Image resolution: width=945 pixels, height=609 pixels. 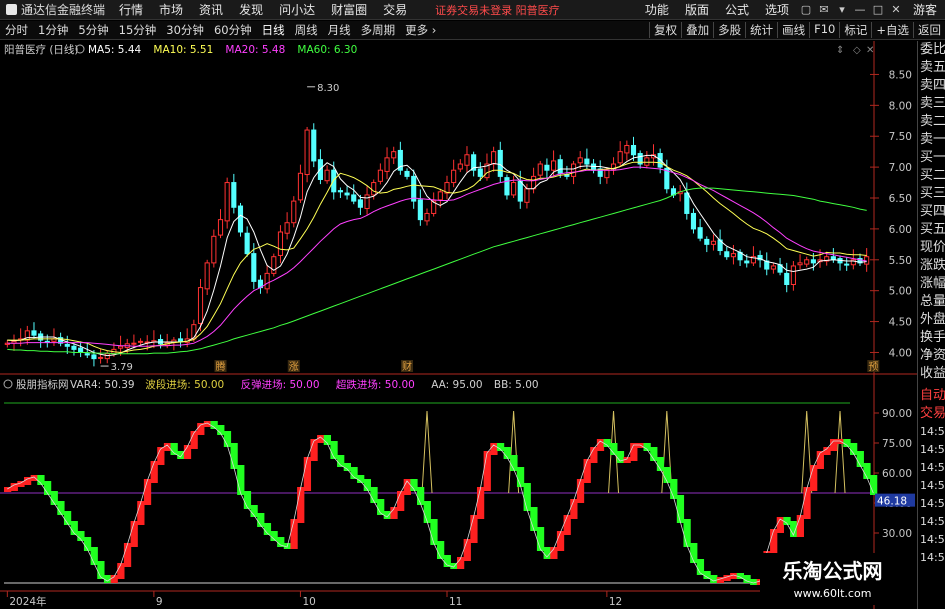 What do you see at coordinates (806, 10) in the screenshot?
I see `skin-icon: ▢` at bounding box center [806, 10].